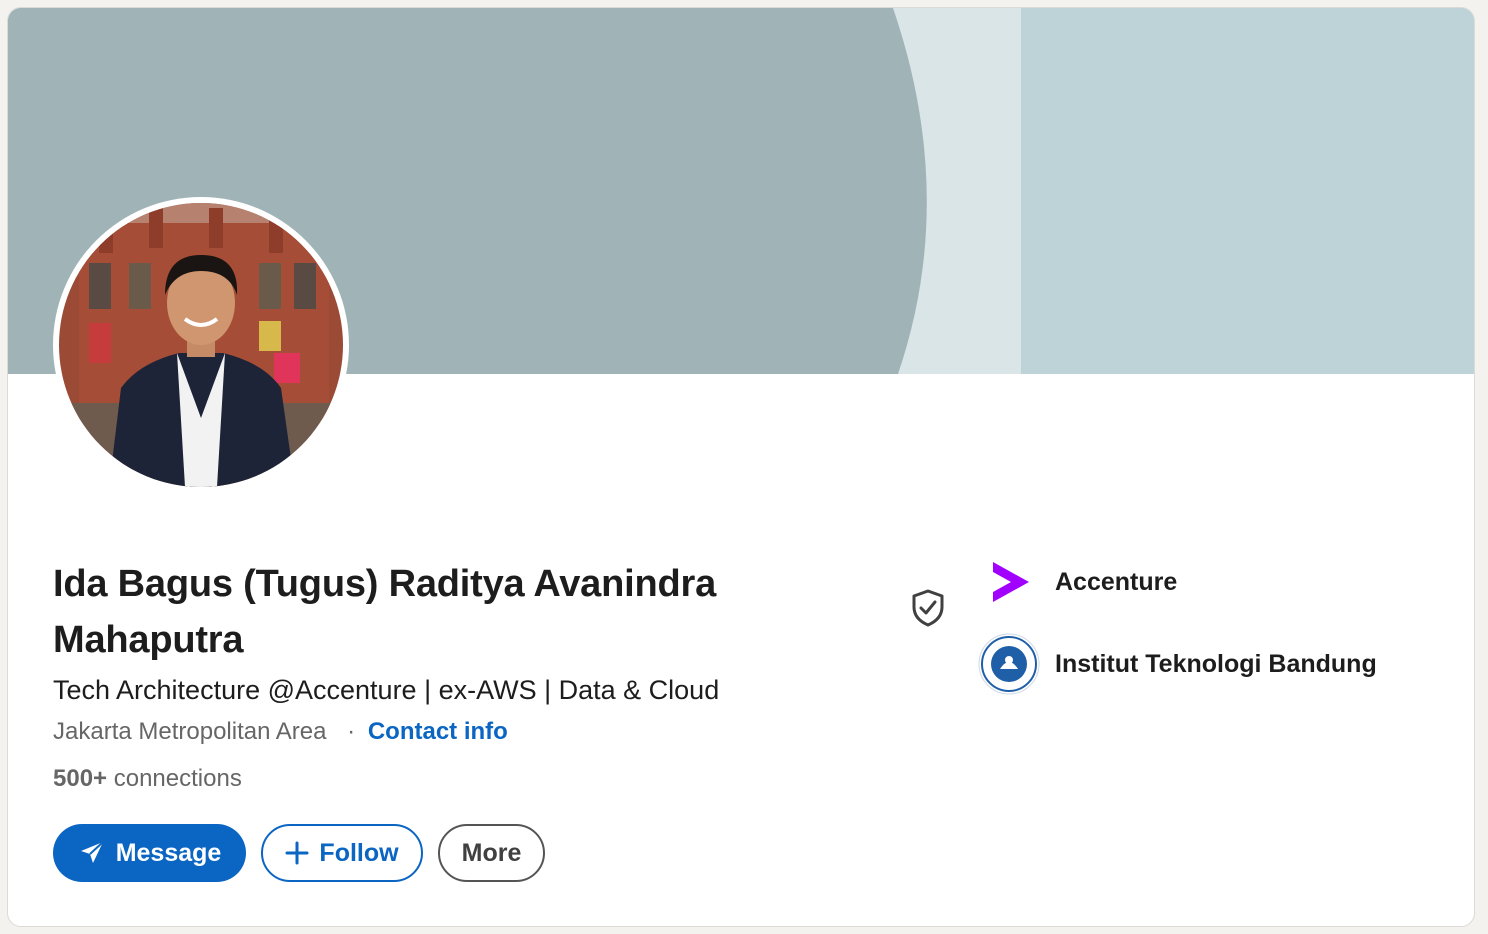 The height and width of the screenshot is (934, 1488). What do you see at coordinates (297, 853) in the screenshot?
I see `plus-icon` at bounding box center [297, 853].